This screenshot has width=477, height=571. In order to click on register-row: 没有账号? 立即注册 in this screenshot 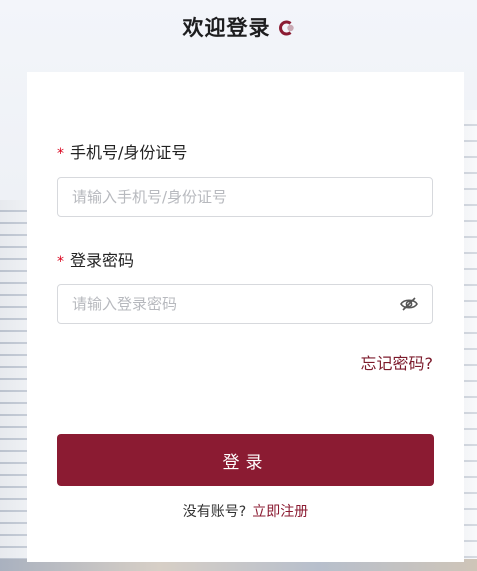, I will do `click(245, 512)`.